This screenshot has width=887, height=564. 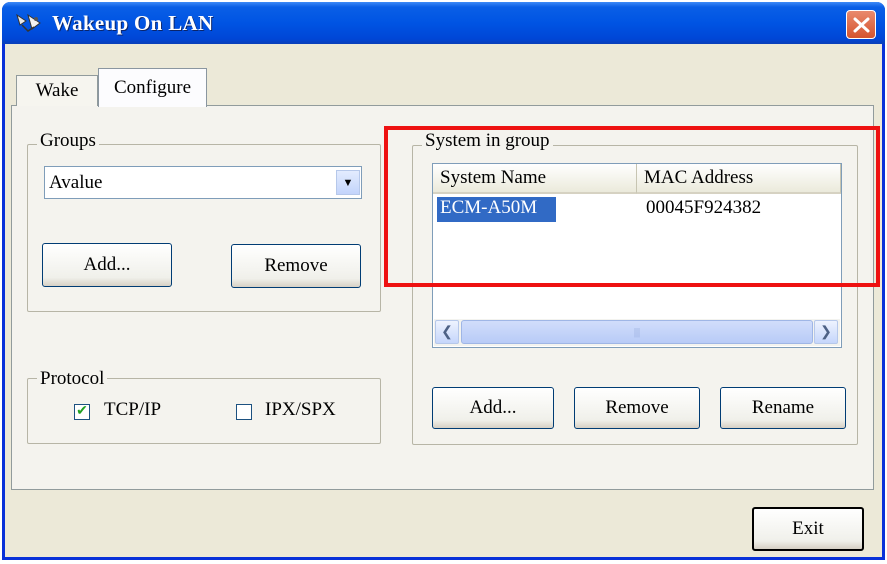 I want to click on scroll-thumb: |||, so click(x=637, y=332).